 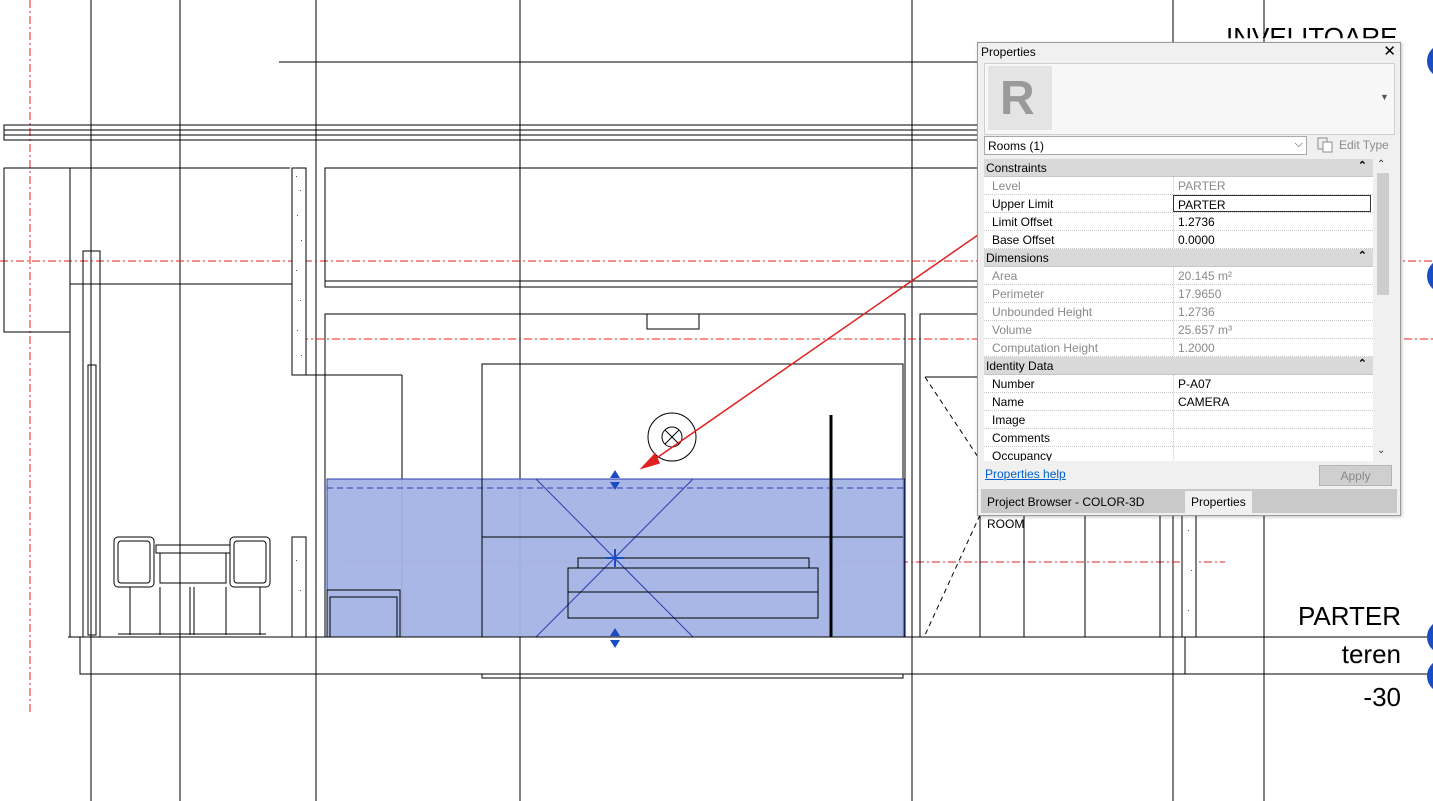 I want to click on property-row-comments: Comments, so click(x=1178, y=438).